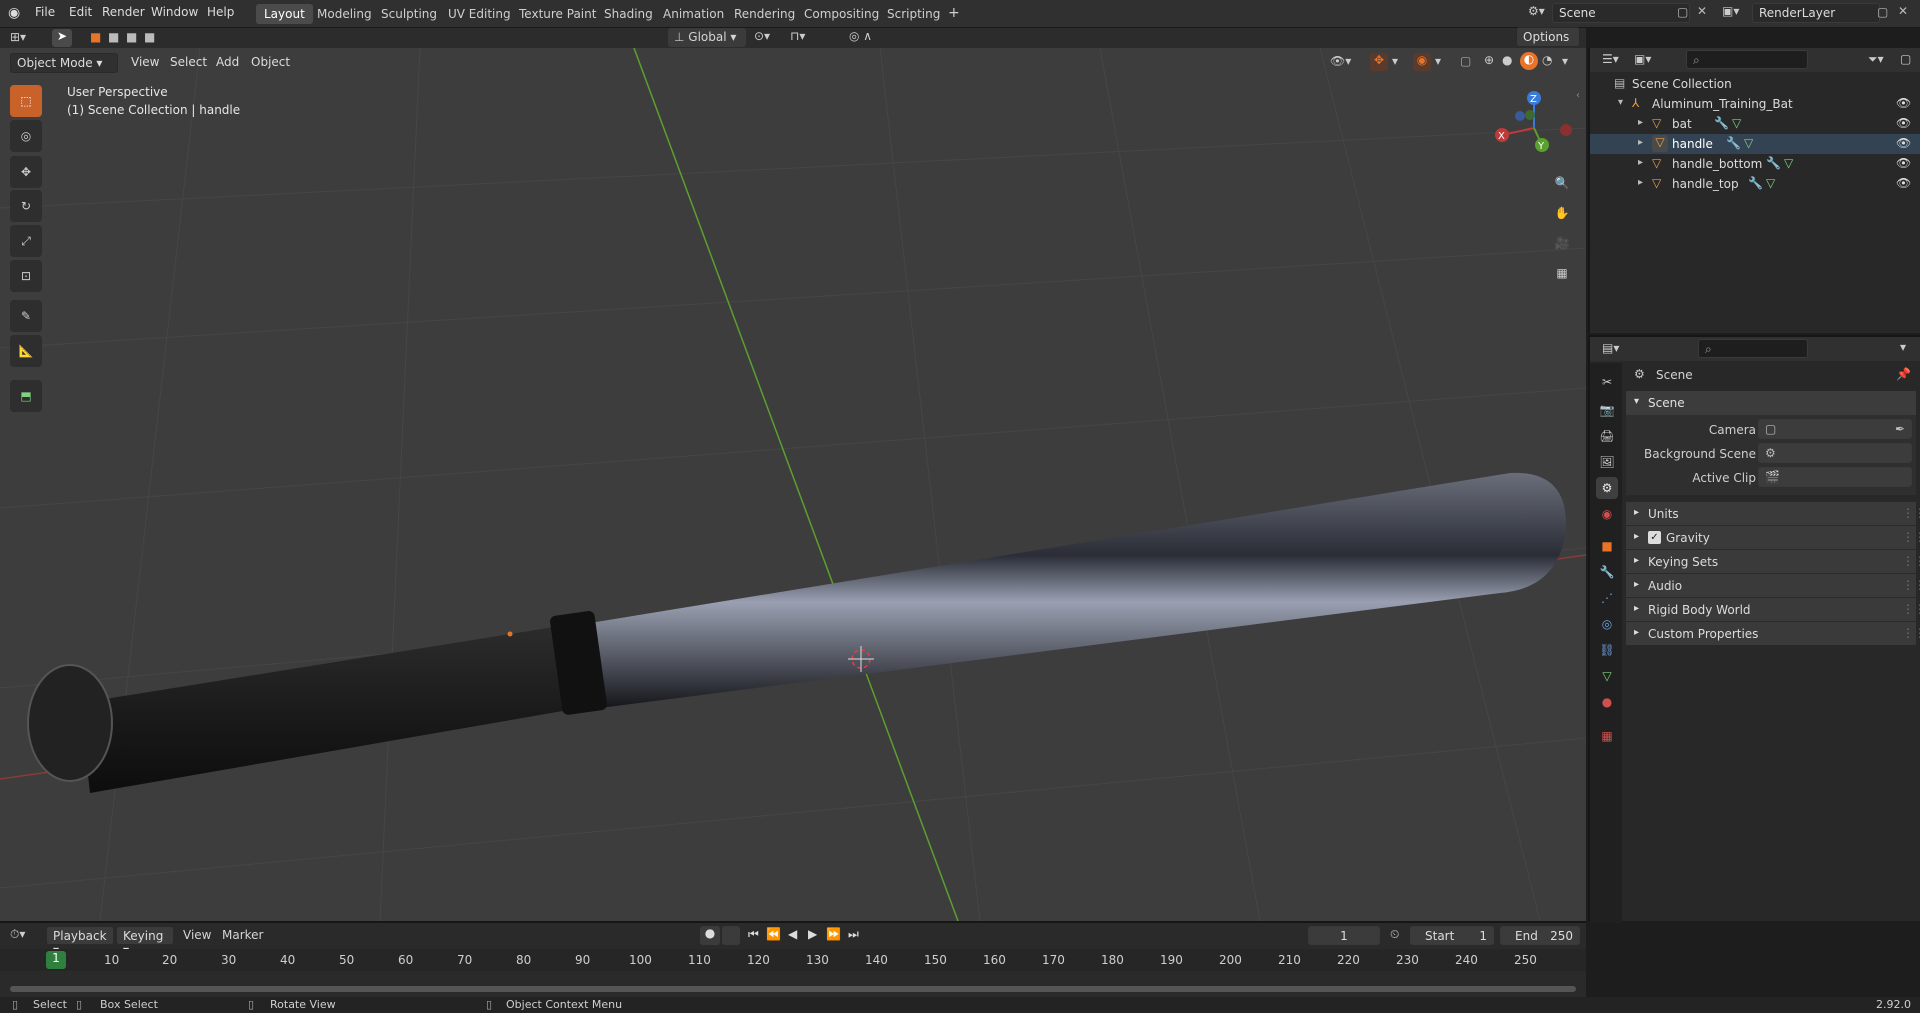 The height and width of the screenshot is (1013, 1920). I want to click on select-tool-icon: ➤, so click(62, 38).